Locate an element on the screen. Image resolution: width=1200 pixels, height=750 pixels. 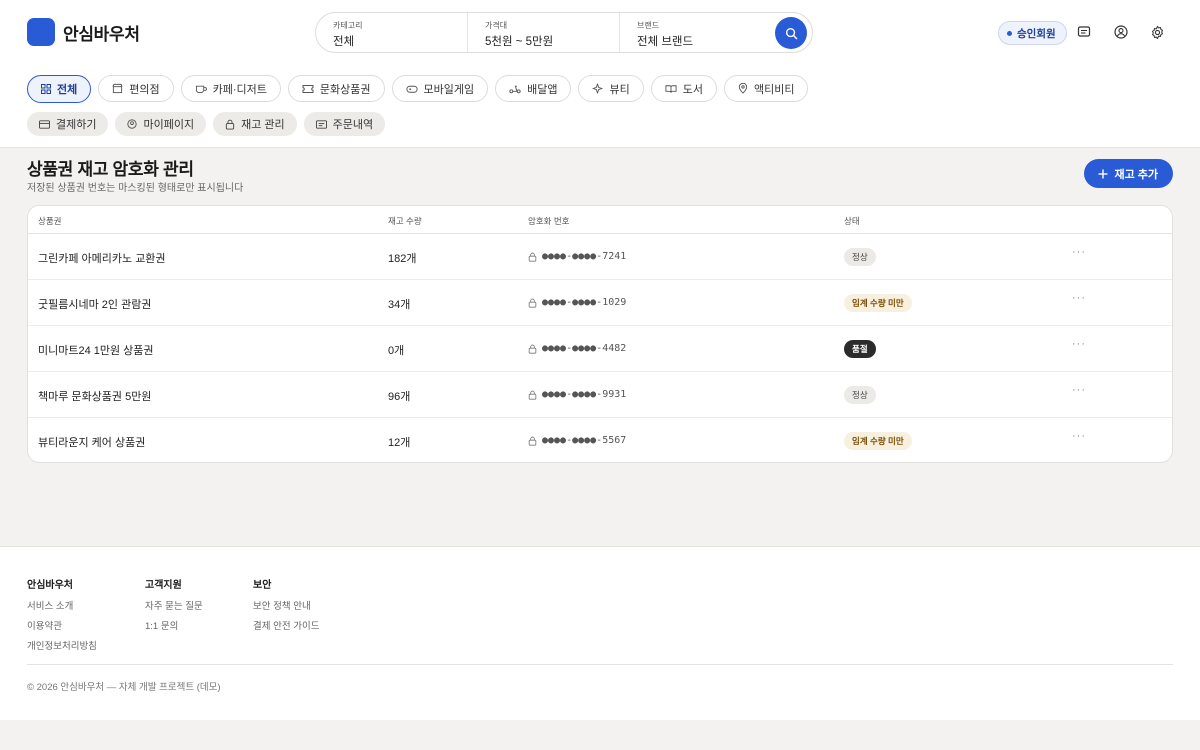
book-icon is located at coordinates (671, 88).